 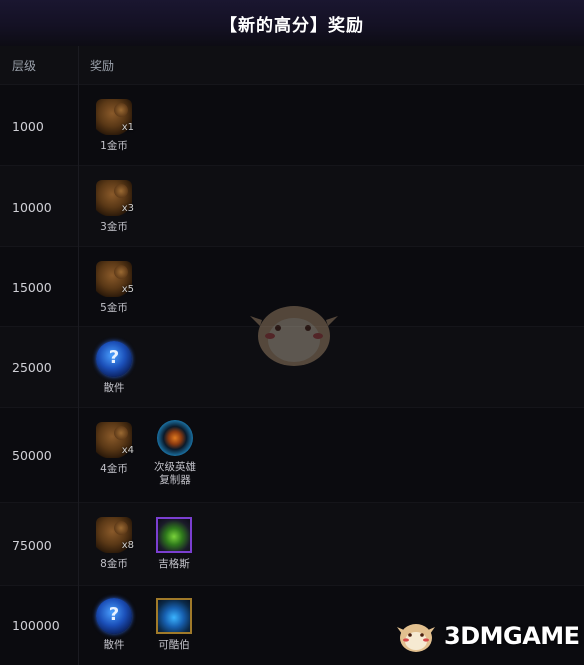 What do you see at coordinates (127, 450) in the screenshot?
I see `reward-quantity: x4` at bounding box center [127, 450].